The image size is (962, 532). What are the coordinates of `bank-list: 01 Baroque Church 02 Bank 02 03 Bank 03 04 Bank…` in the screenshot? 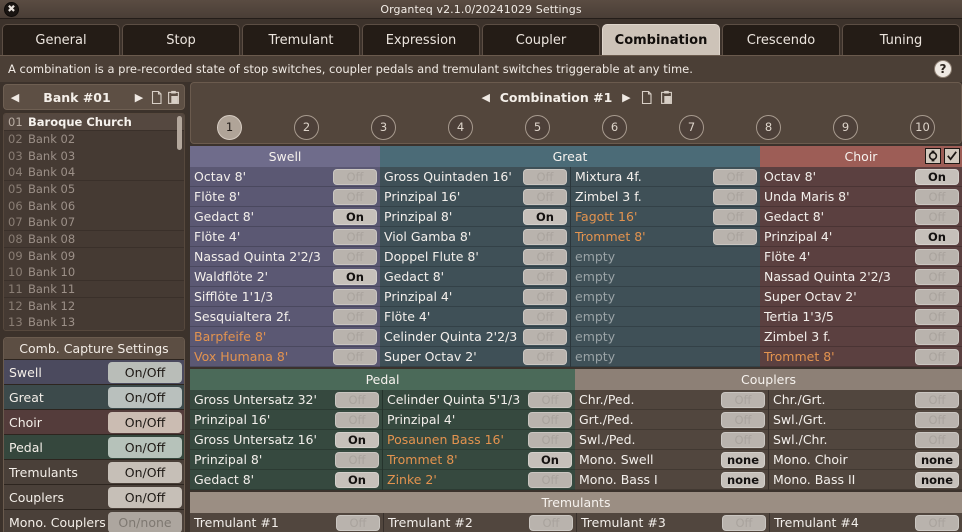 It's located at (94, 222).